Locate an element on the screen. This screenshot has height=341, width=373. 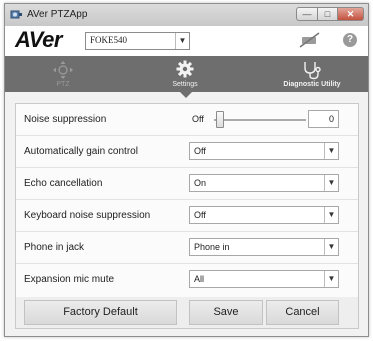
expansion-mic-mute-select: All ▼ is located at coordinates (264, 279).